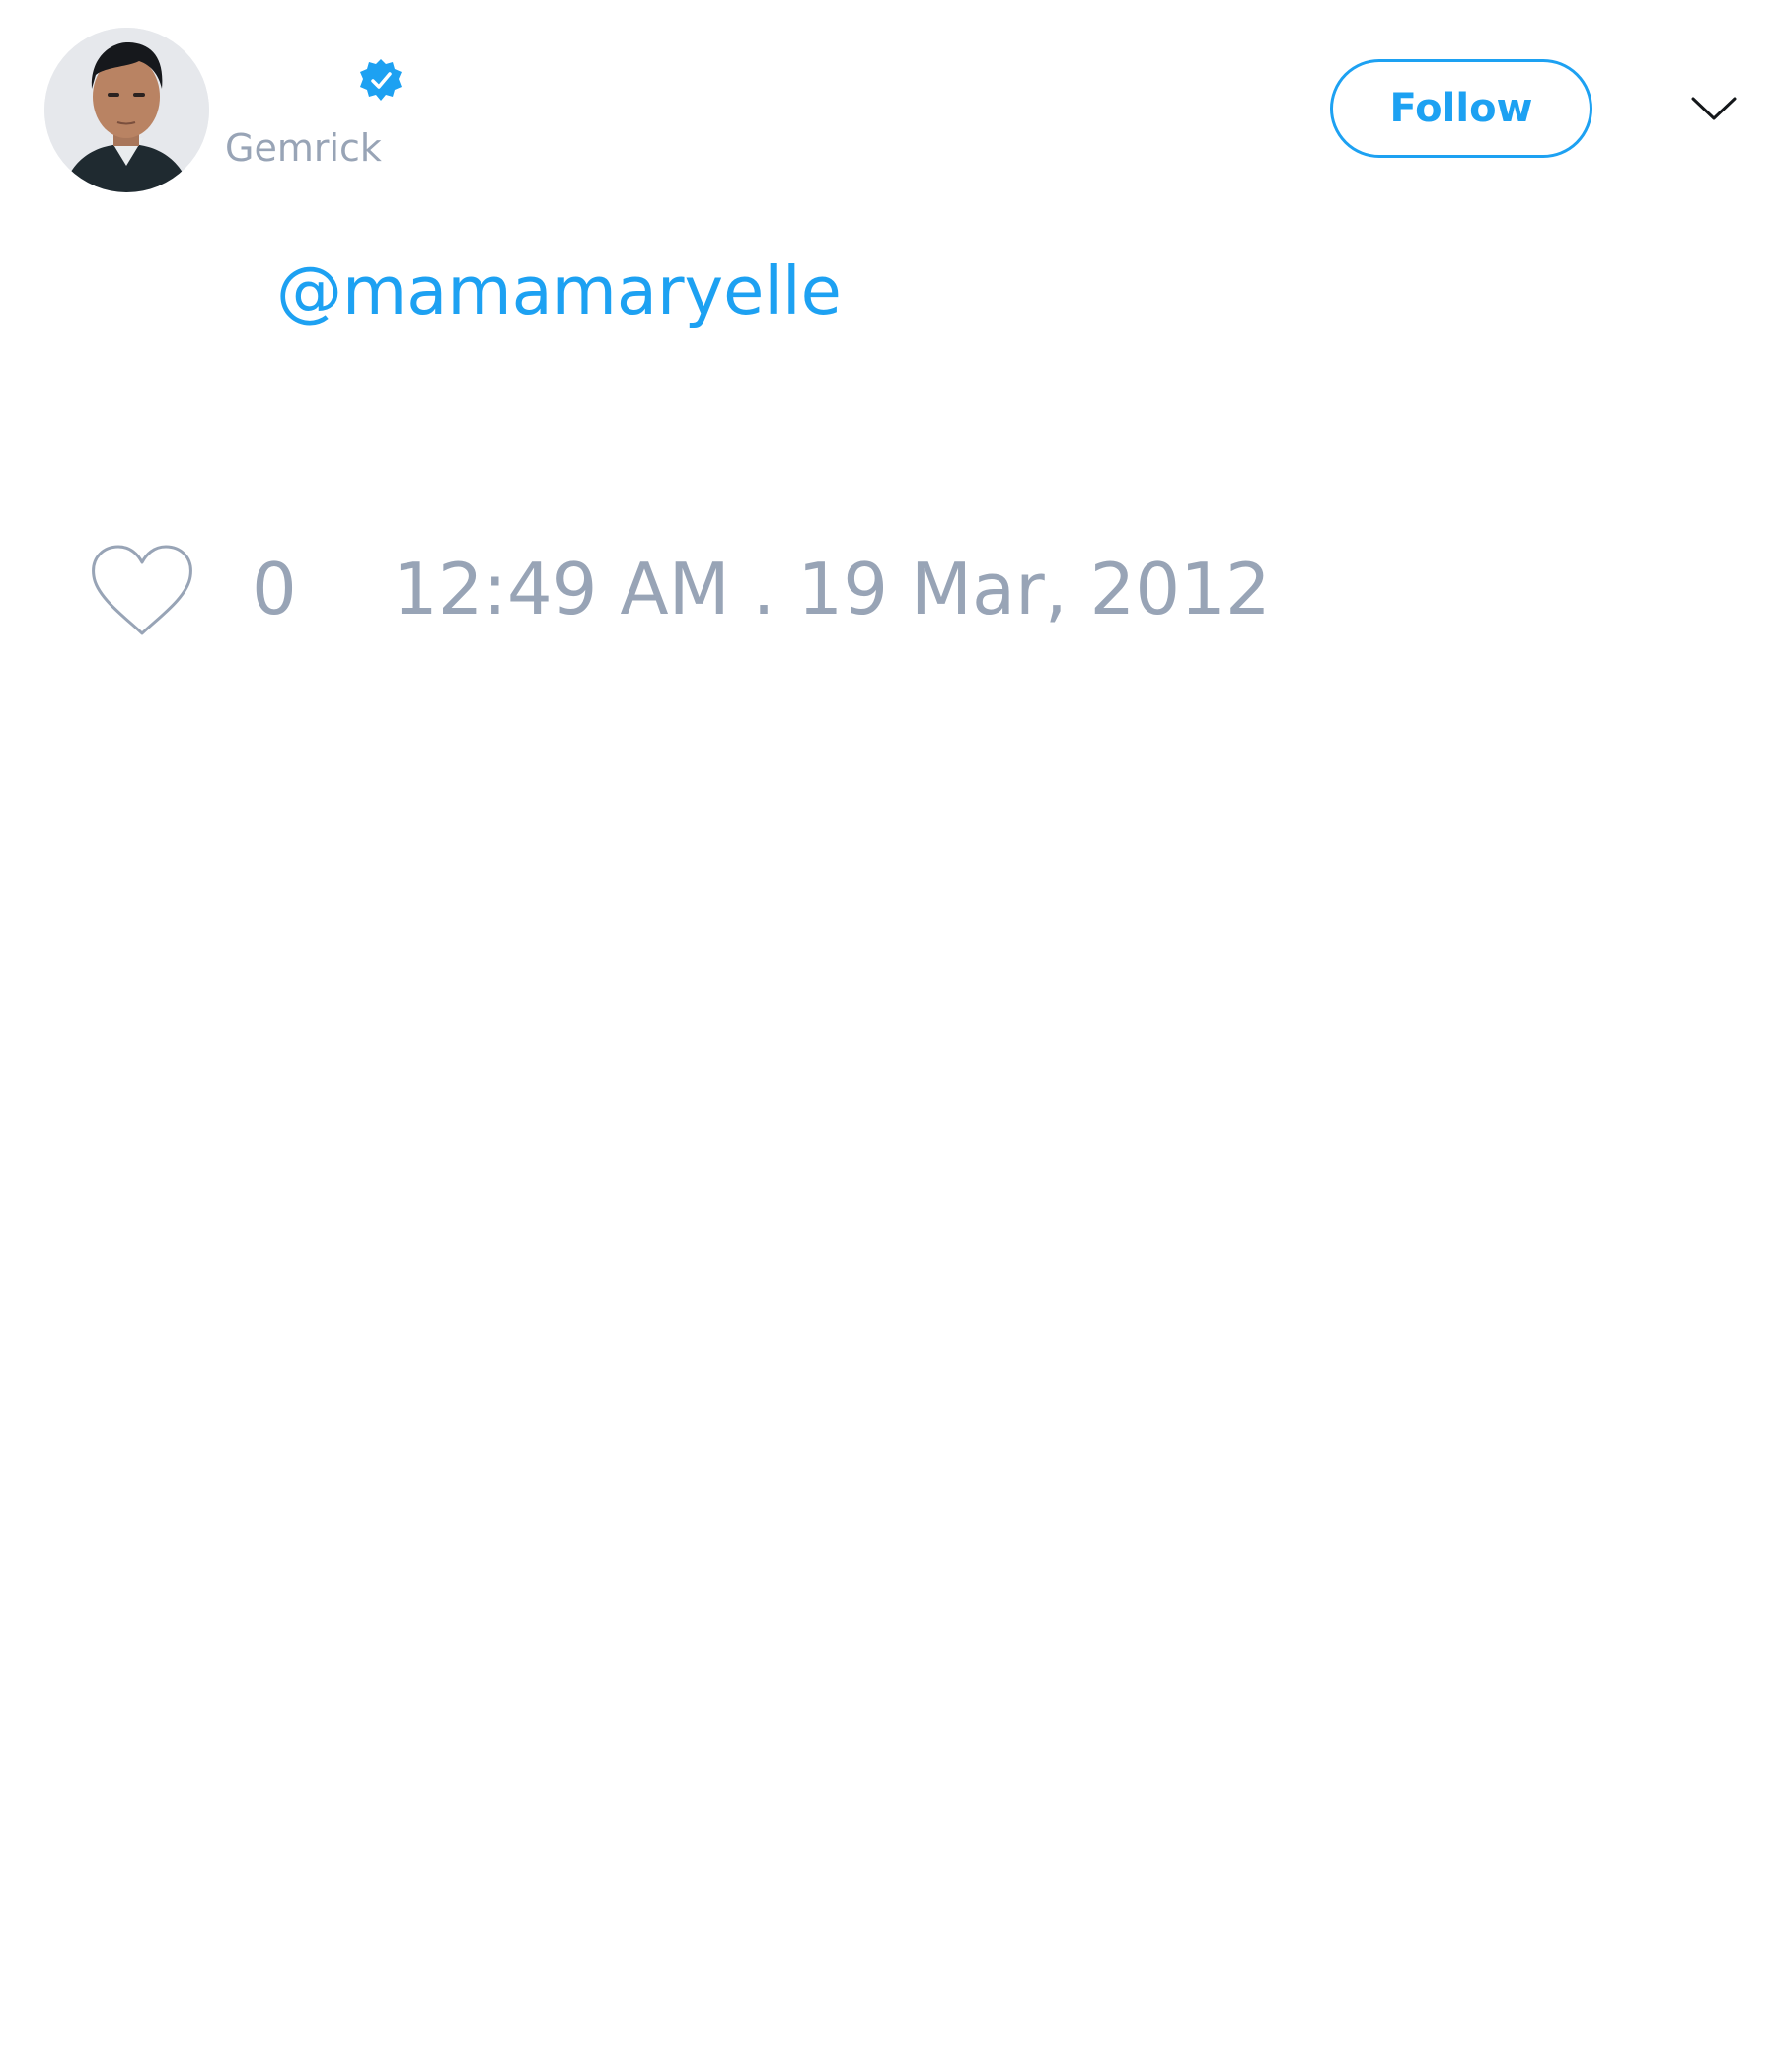 Image resolution: width=1776 pixels, height=2072 pixels. Describe the element at coordinates (888, 104) in the screenshot. I see `tweet-header: Gemrick Follow` at that location.